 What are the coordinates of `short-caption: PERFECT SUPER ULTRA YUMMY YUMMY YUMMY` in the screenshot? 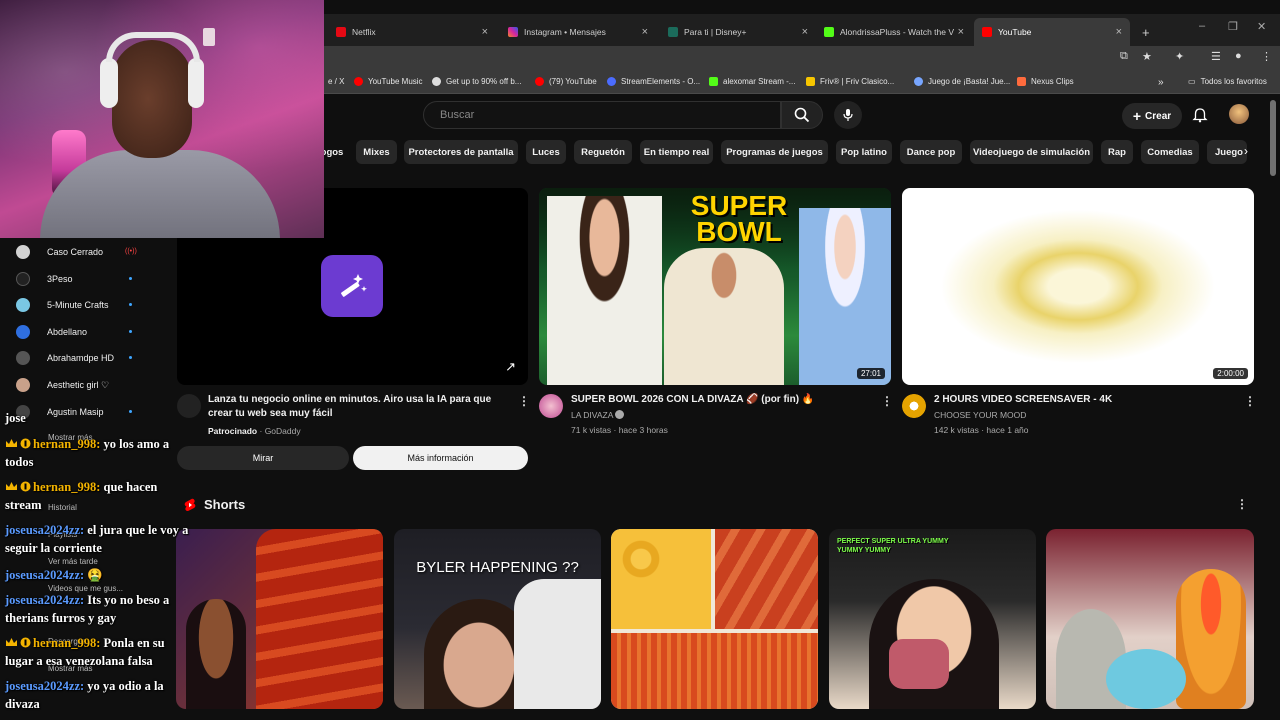 It's located at (893, 546).